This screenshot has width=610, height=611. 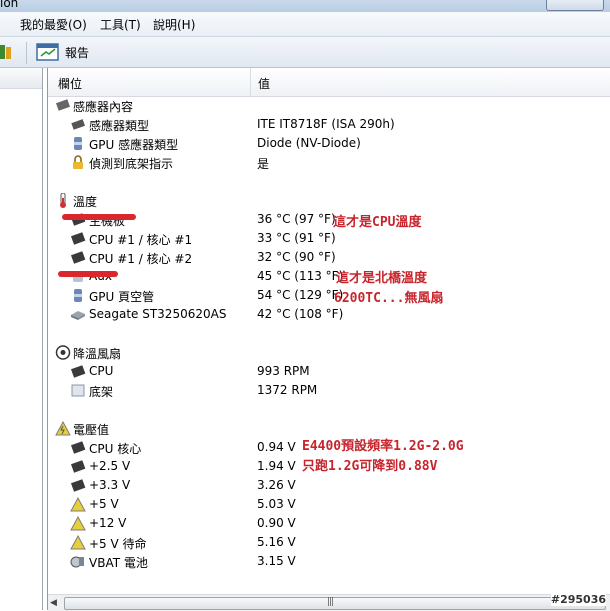 I want to click on item-value: 0.94 V, so click(x=276, y=447).